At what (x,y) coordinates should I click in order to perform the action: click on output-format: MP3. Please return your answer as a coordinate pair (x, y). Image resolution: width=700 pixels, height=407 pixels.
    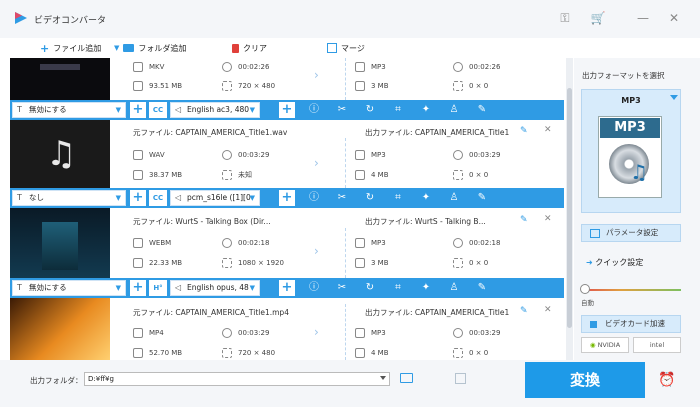
    Looking at the image, I should click on (370, 155).